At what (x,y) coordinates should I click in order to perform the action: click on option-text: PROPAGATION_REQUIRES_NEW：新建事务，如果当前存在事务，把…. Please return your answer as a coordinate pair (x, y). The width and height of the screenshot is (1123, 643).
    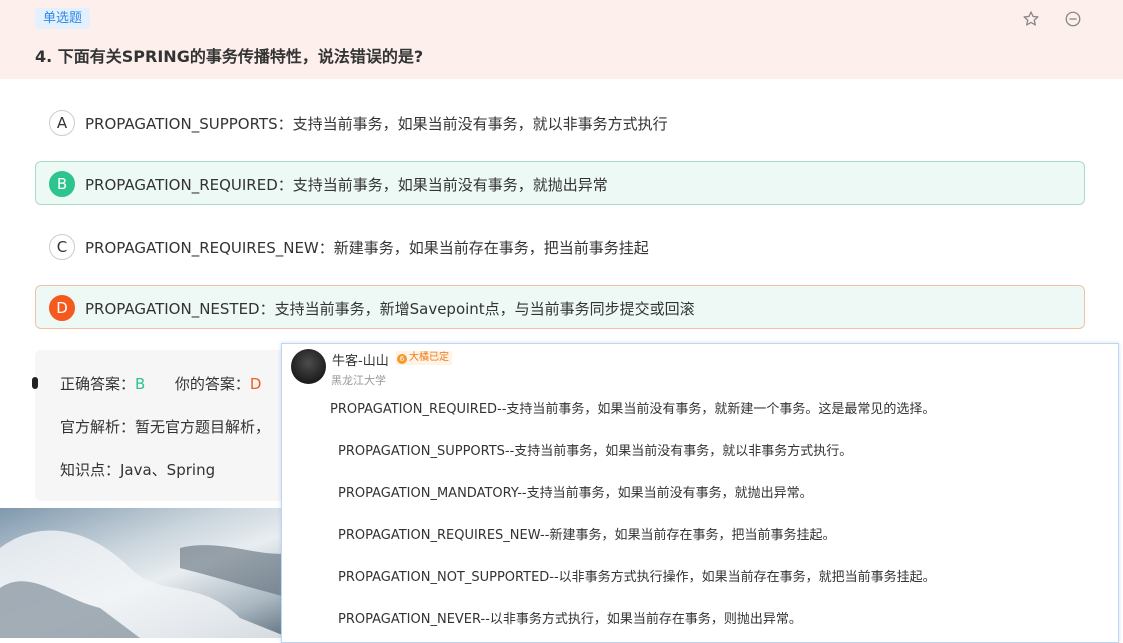
    Looking at the image, I should click on (367, 248).